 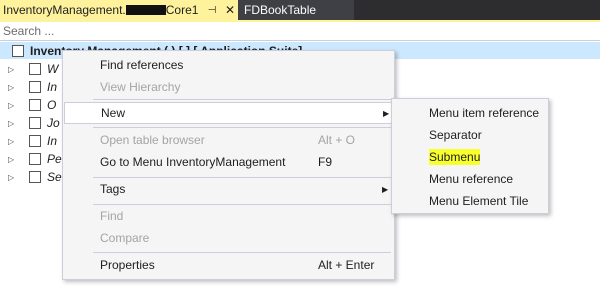 What do you see at coordinates (54, 159) in the screenshot?
I see `tree-child-label: Pe` at bounding box center [54, 159].